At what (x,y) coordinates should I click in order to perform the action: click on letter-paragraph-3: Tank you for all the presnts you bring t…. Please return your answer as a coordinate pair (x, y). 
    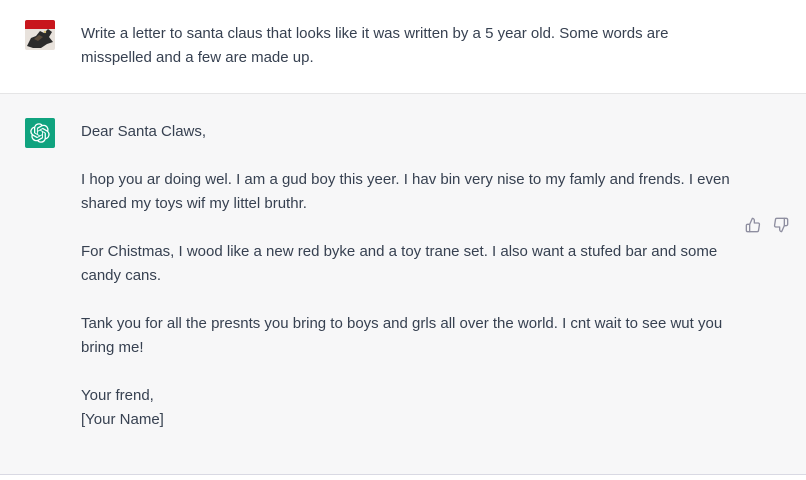
    Looking at the image, I should click on (402, 335).